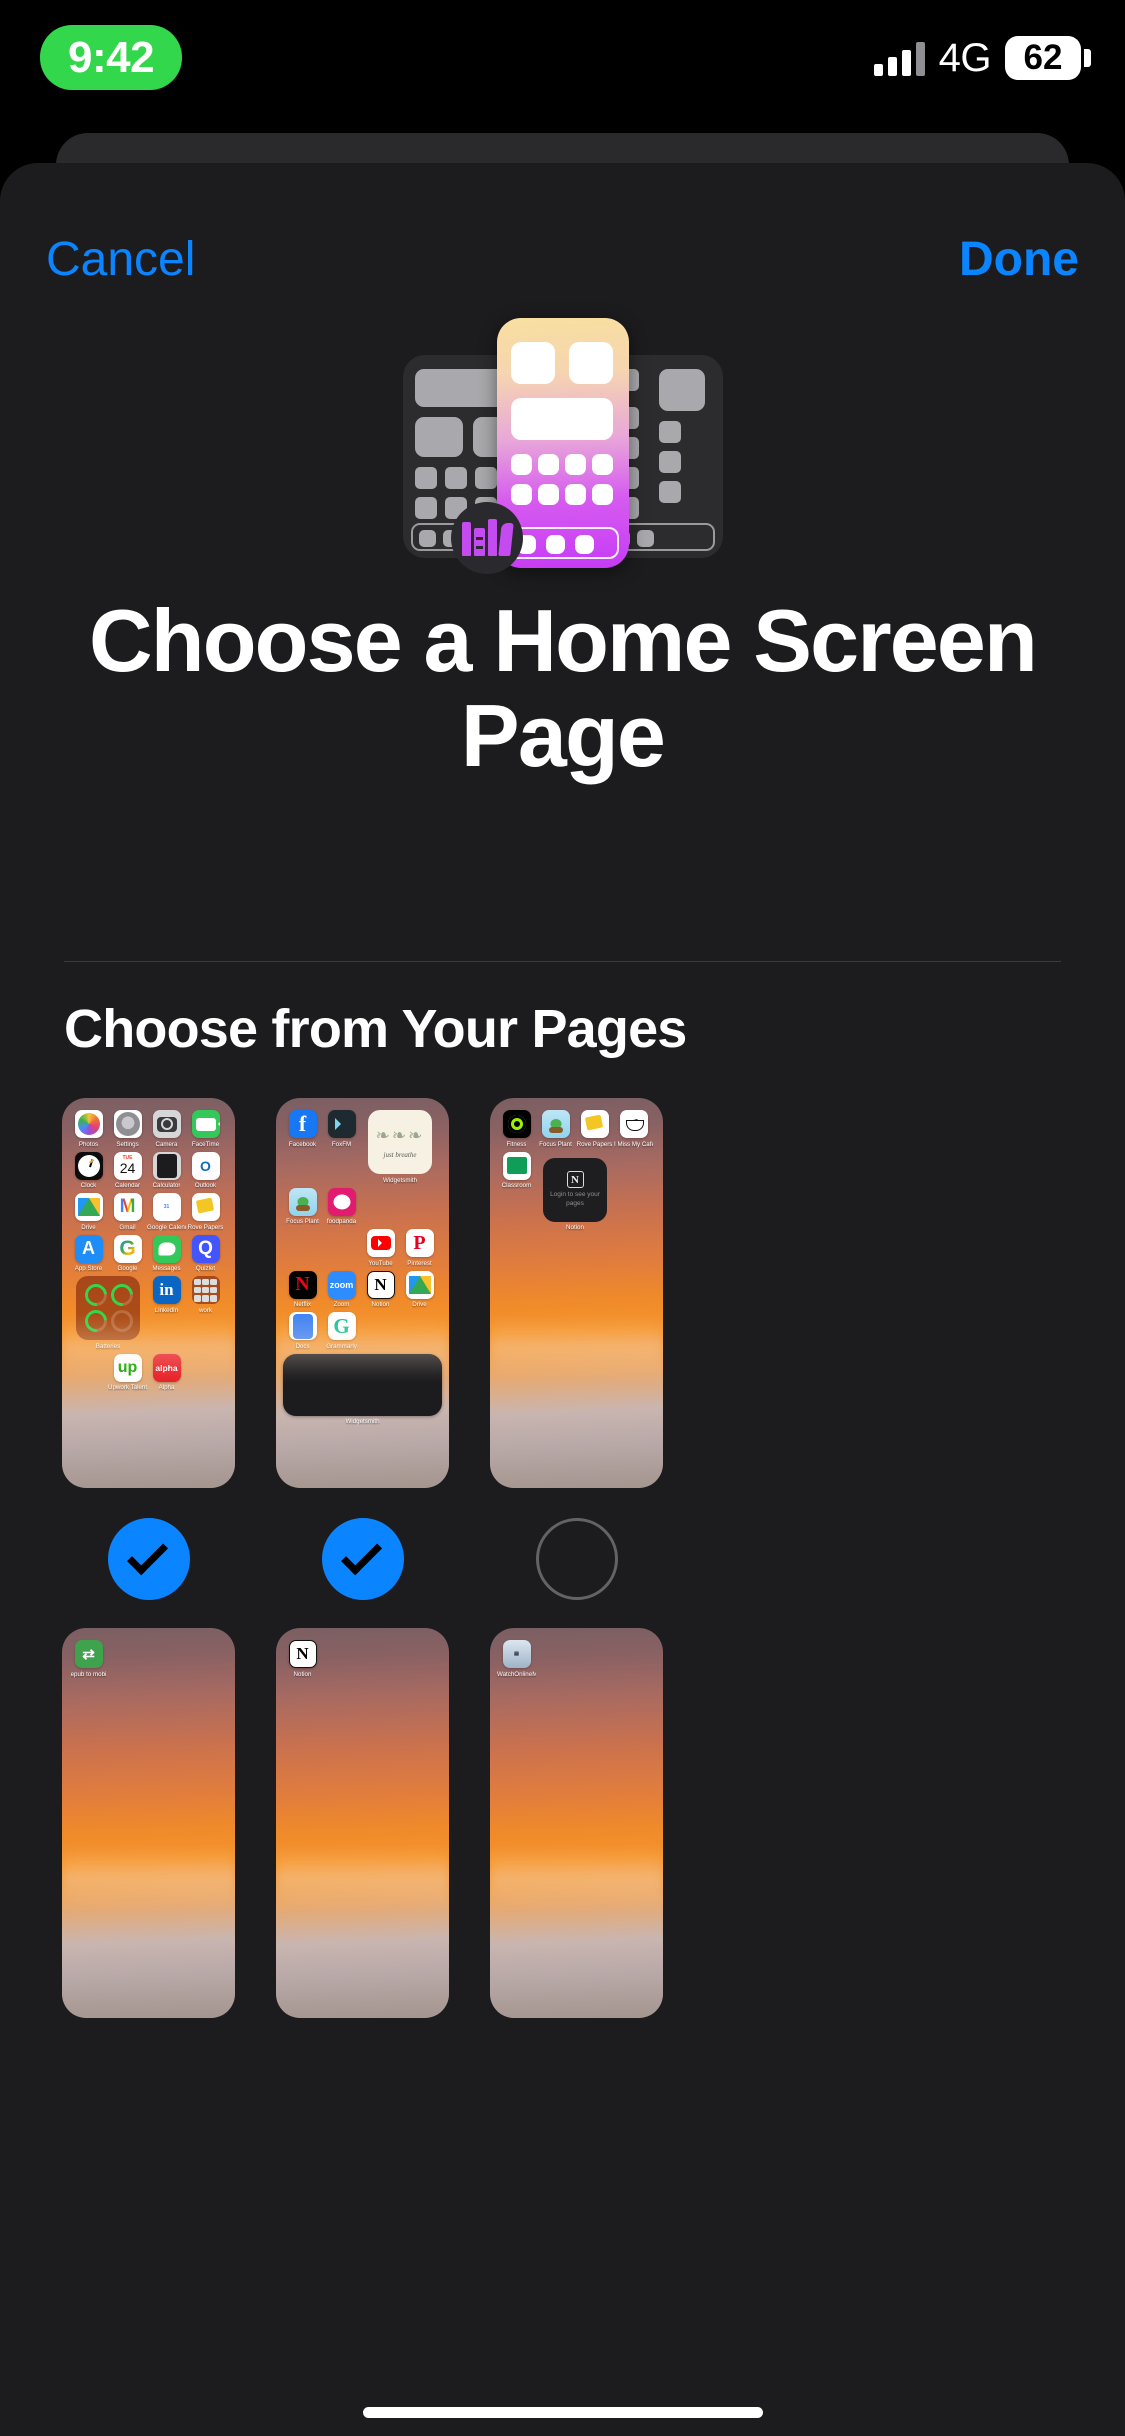  What do you see at coordinates (120, 260) in the screenshot?
I see `cancel-button: Cancel` at bounding box center [120, 260].